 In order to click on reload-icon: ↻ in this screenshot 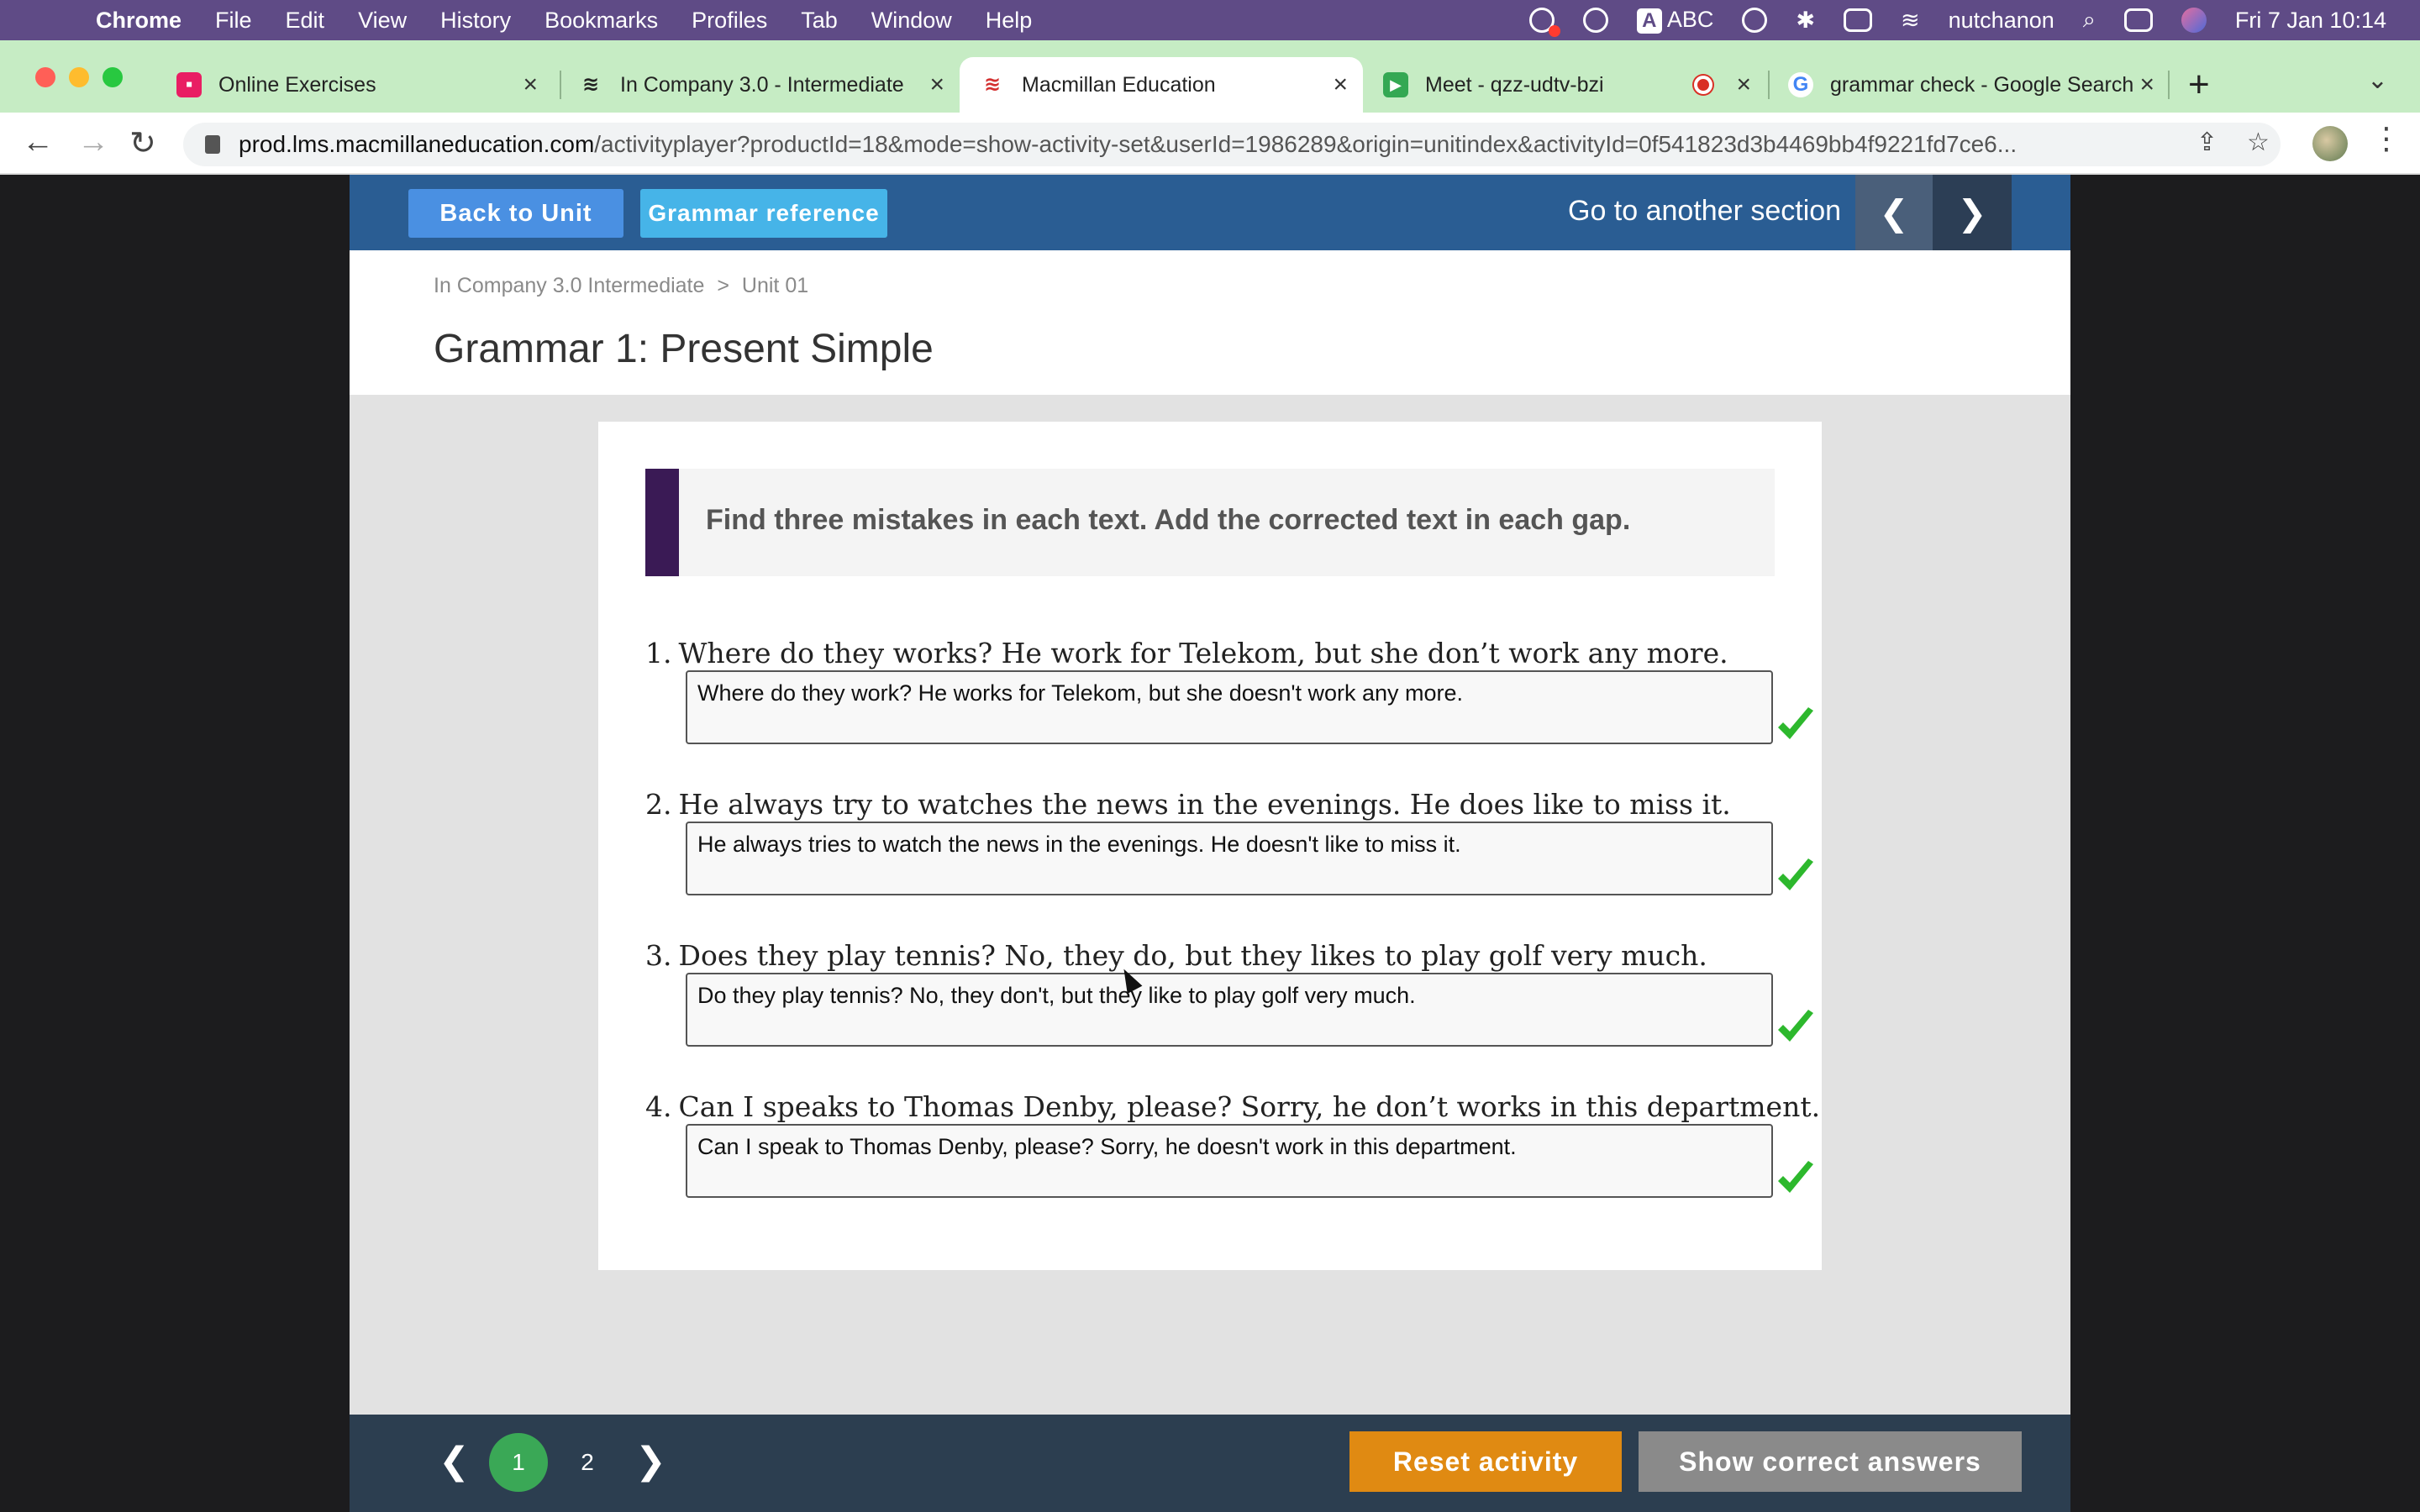, I will do `click(142, 143)`.